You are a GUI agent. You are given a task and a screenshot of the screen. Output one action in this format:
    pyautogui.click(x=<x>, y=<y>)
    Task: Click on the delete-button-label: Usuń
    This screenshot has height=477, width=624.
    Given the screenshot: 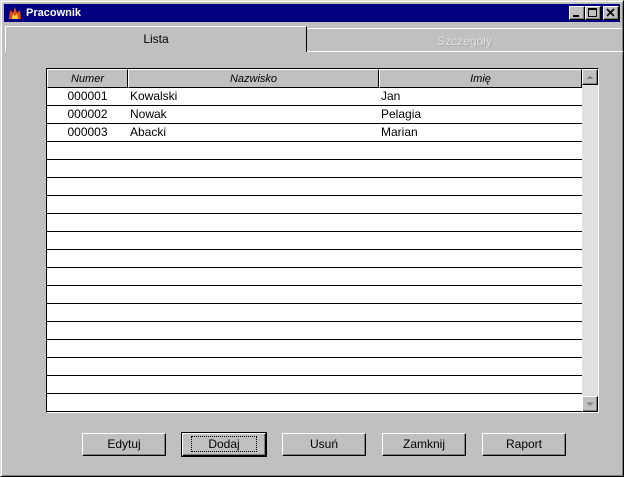 What is the action you would take?
    pyautogui.click(x=323, y=444)
    